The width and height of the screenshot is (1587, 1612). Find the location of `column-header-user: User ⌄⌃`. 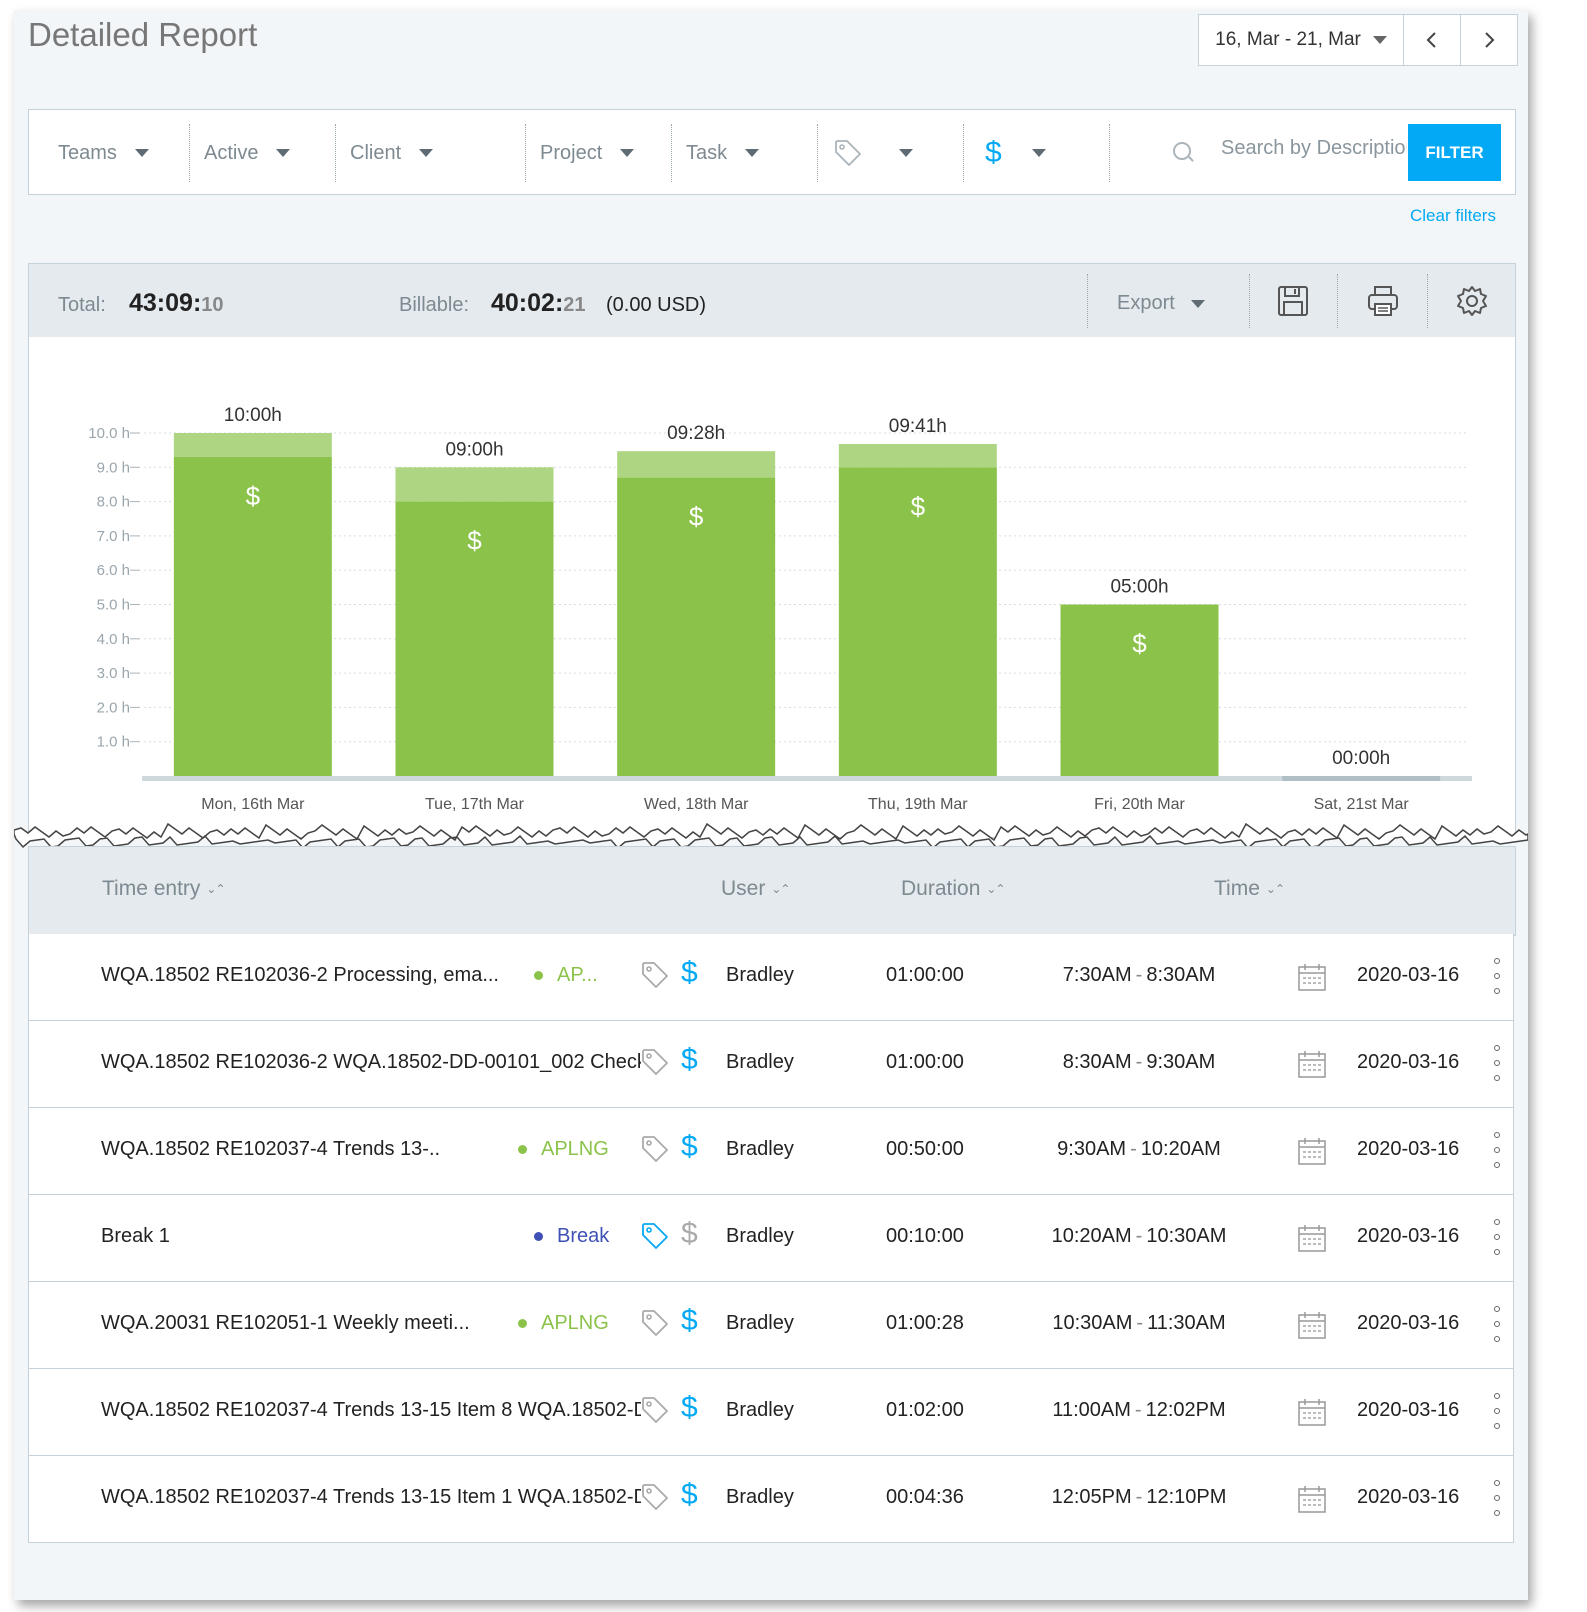

column-header-user: User ⌄⌃ is located at coordinates (755, 889).